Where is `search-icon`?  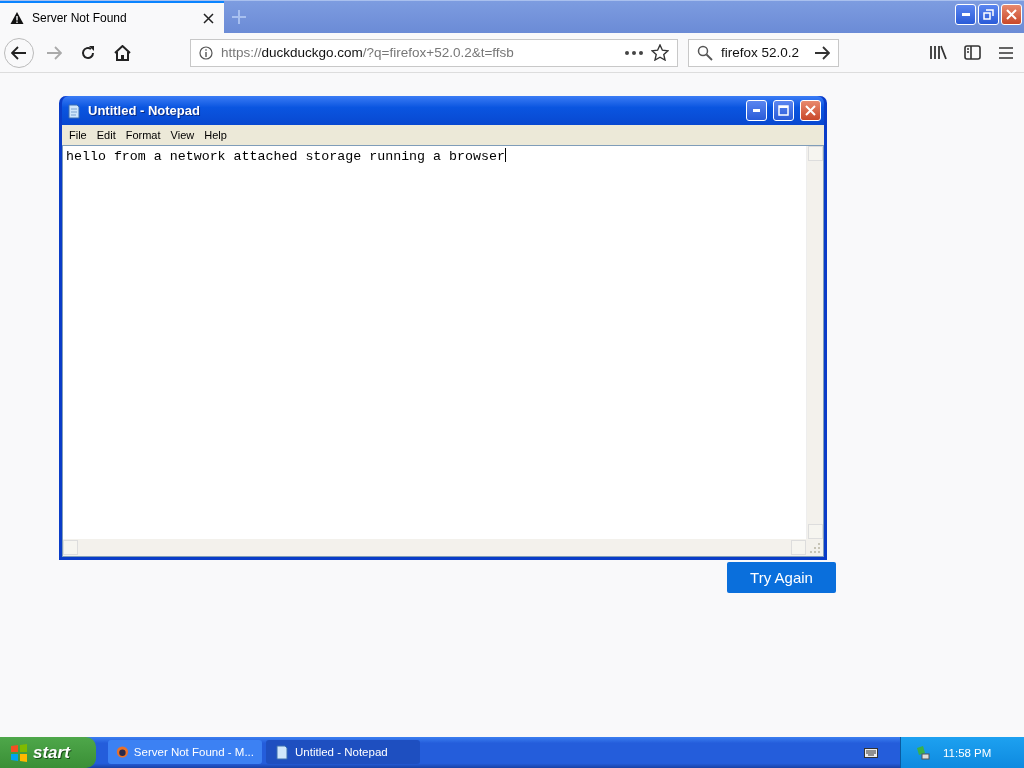 search-icon is located at coordinates (705, 52).